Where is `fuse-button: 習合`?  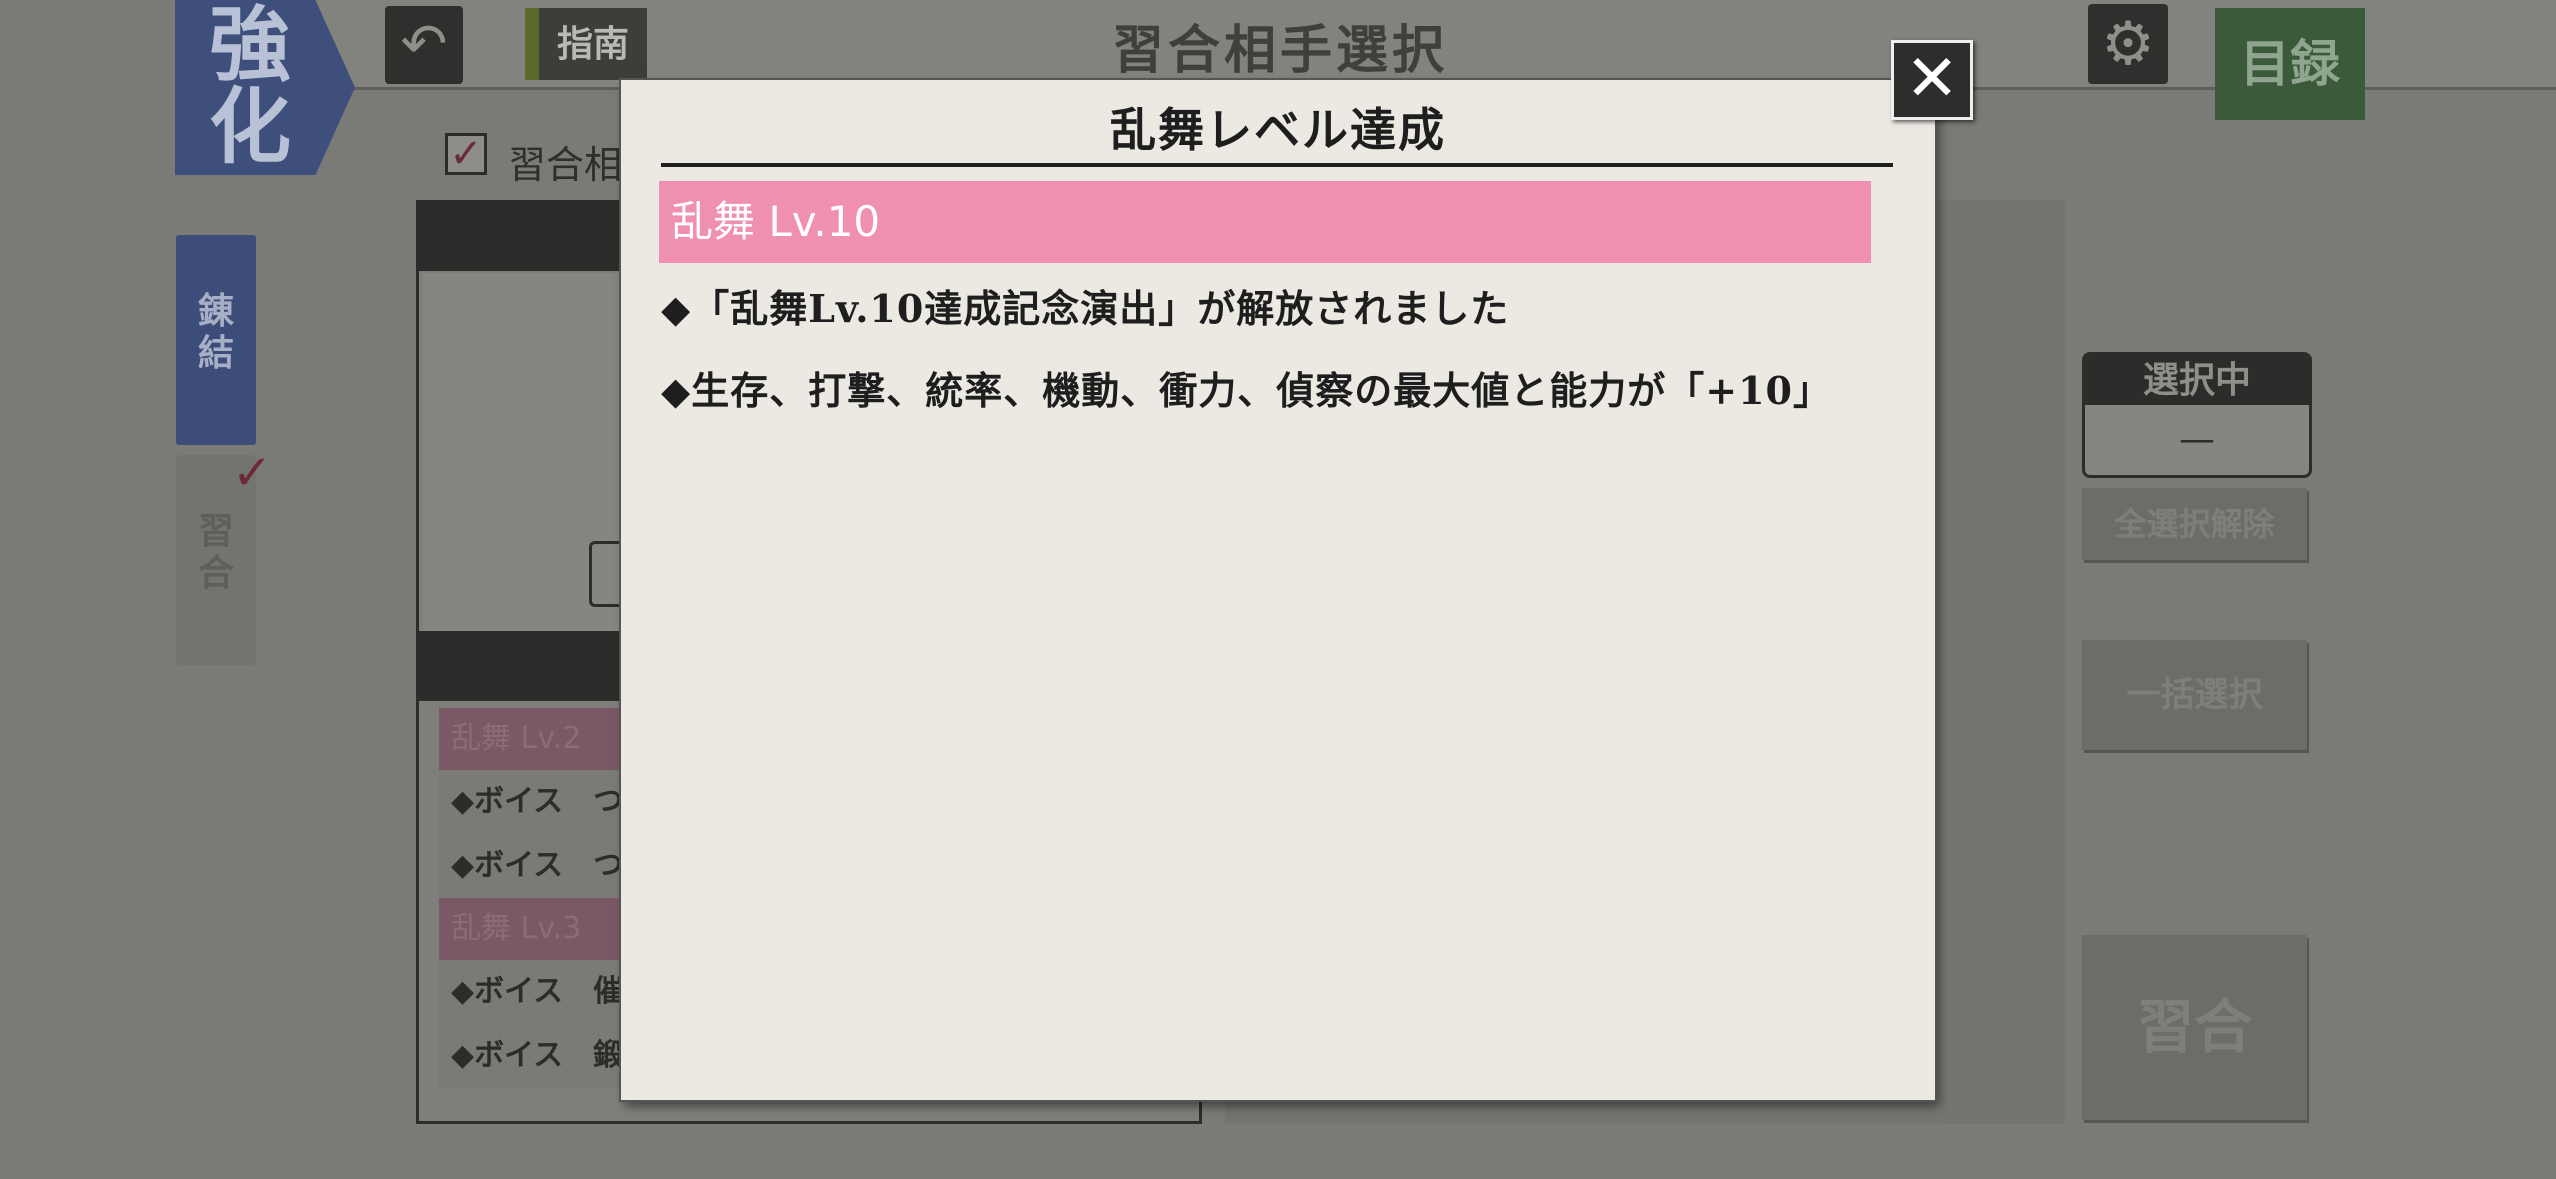
fuse-button: 習合 is located at coordinates (2194, 1027).